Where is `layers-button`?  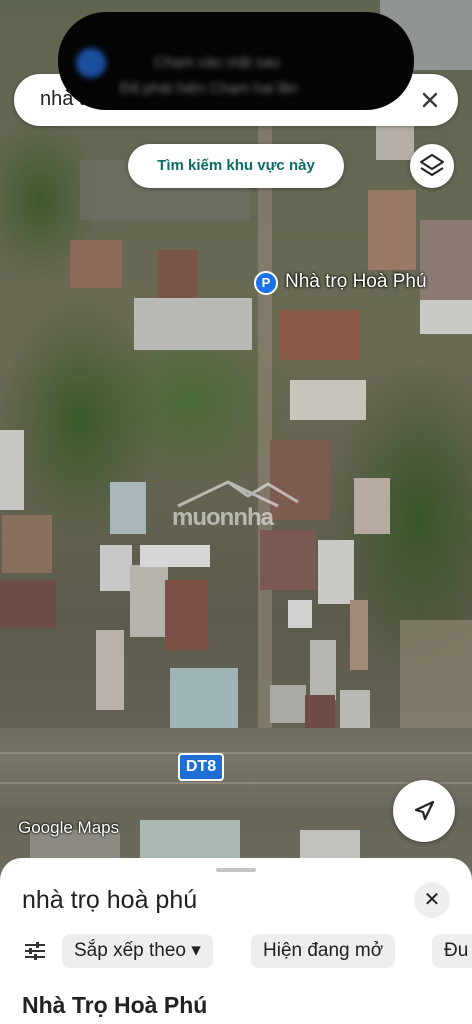 layers-button is located at coordinates (432, 166).